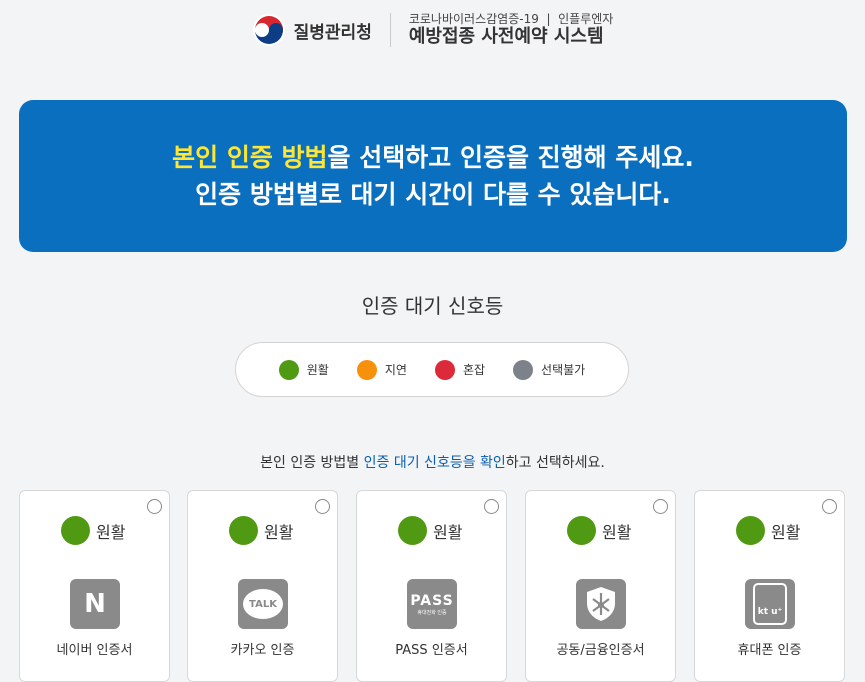 Image resolution: width=865 pixels, height=682 pixels. I want to click on pass-icon-subtext: 휴대전화 인증, so click(432, 612).